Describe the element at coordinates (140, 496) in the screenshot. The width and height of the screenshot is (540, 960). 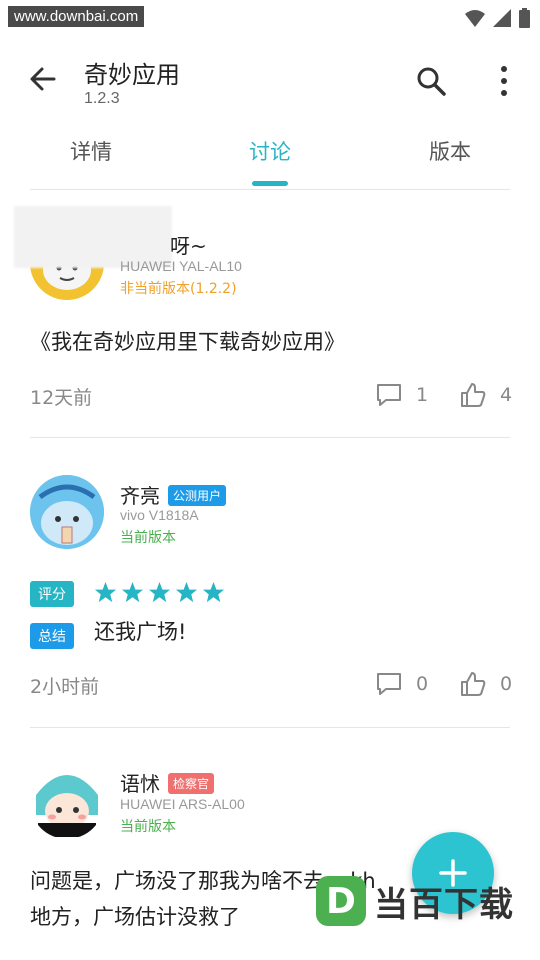
I see `username-text: 齐亮` at that location.